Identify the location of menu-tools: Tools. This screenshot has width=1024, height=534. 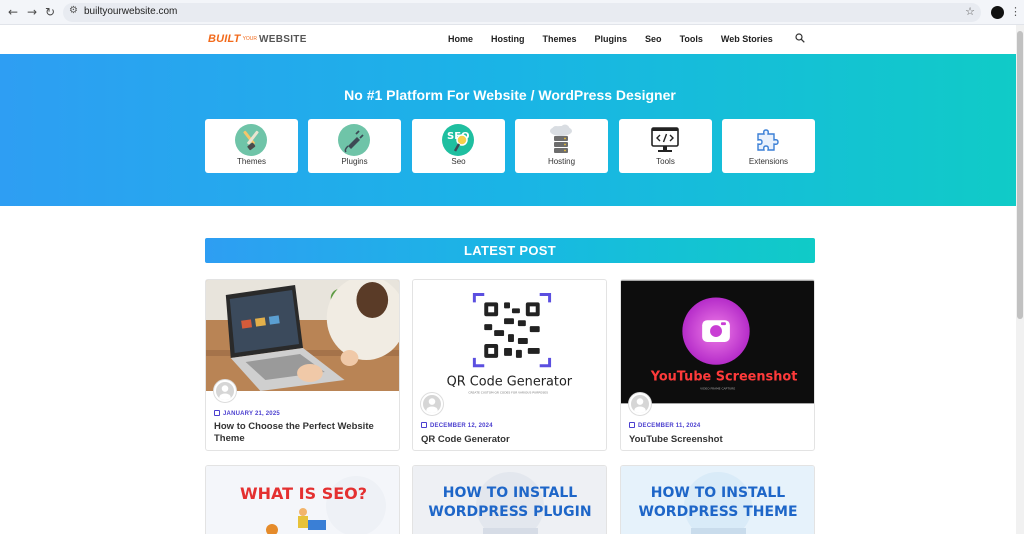
(691, 39).